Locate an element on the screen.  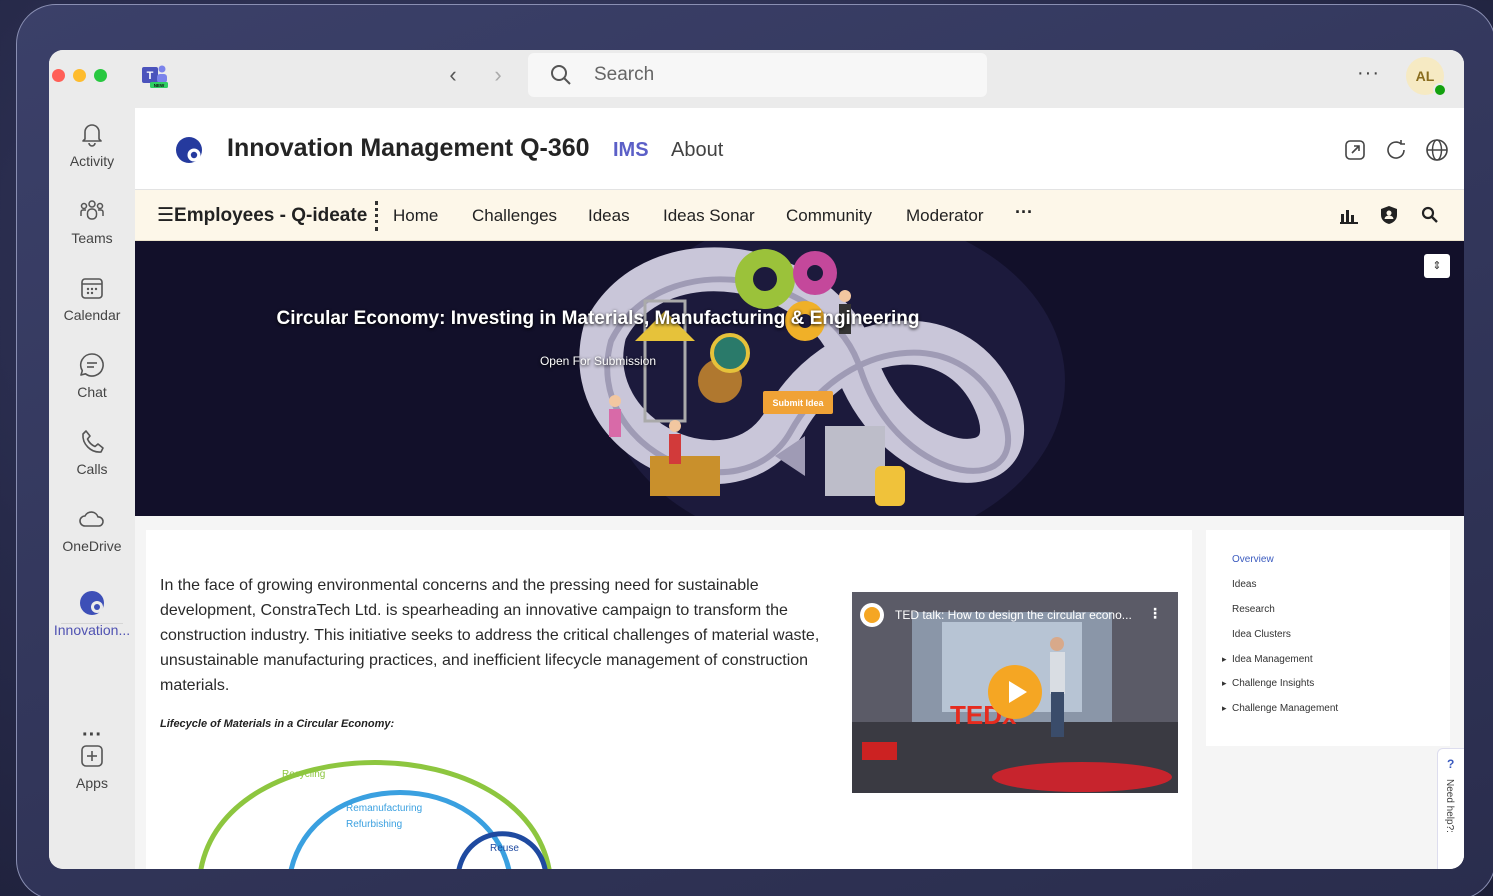
rail-item-activity: Activity is located at coordinates (92, 144).